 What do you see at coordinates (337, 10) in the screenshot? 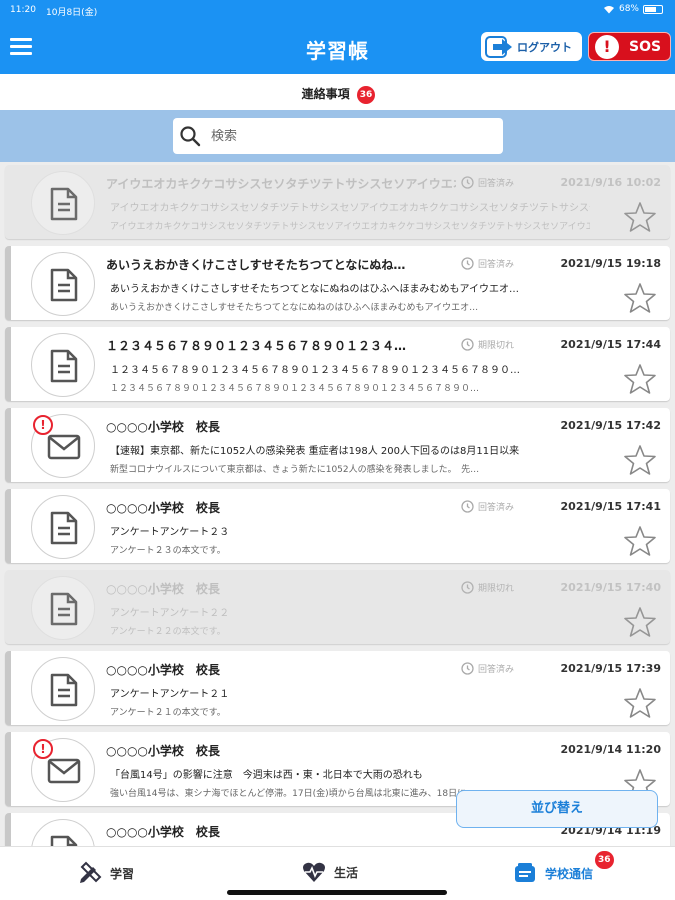
I see `status-bar: 11:20 10月8日(金) 68%` at bounding box center [337, 10].